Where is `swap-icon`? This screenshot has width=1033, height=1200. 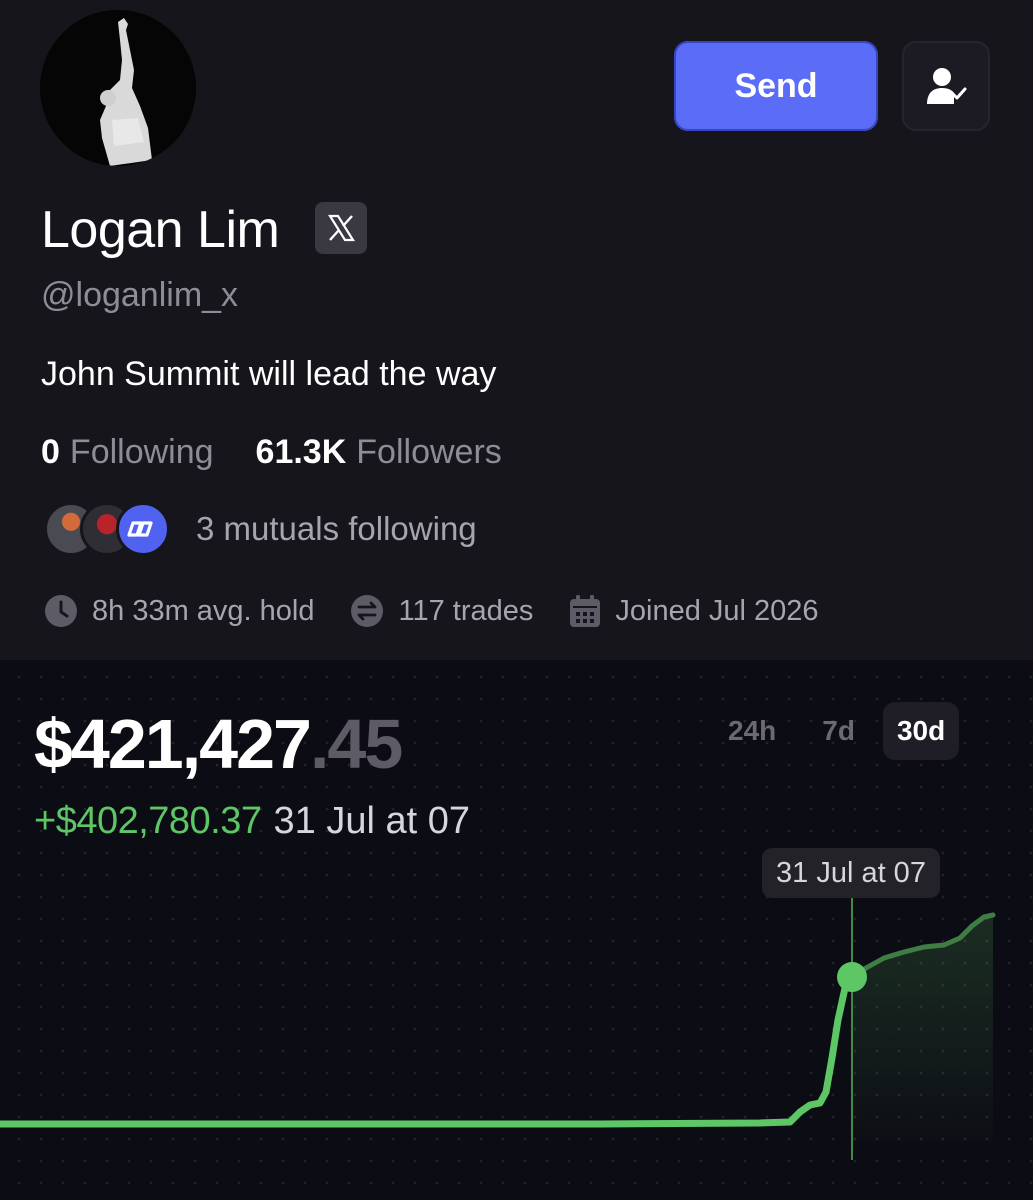
swap-icon is located at coordinates (367, 611).